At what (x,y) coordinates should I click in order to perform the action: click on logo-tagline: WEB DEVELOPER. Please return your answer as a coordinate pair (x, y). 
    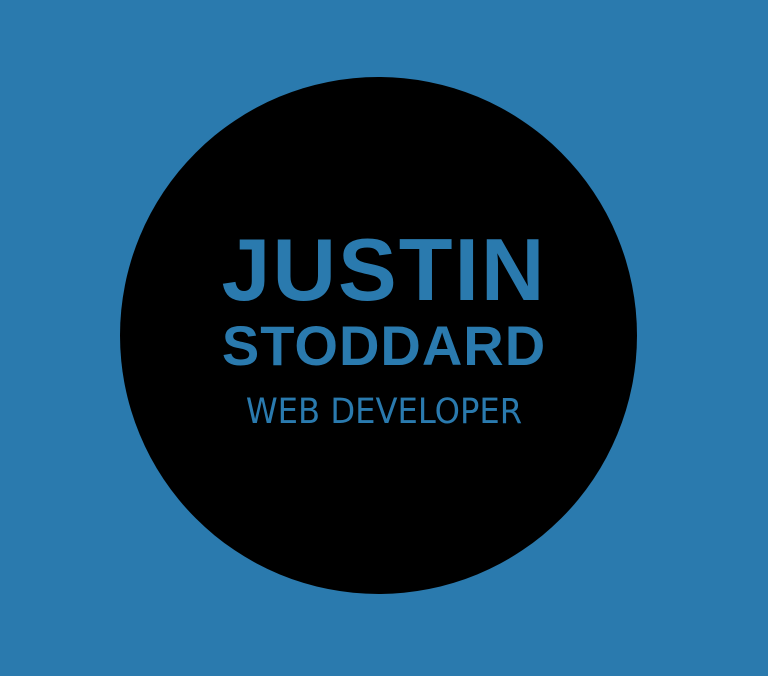
    Looking at the image, I should click on (384, 412).